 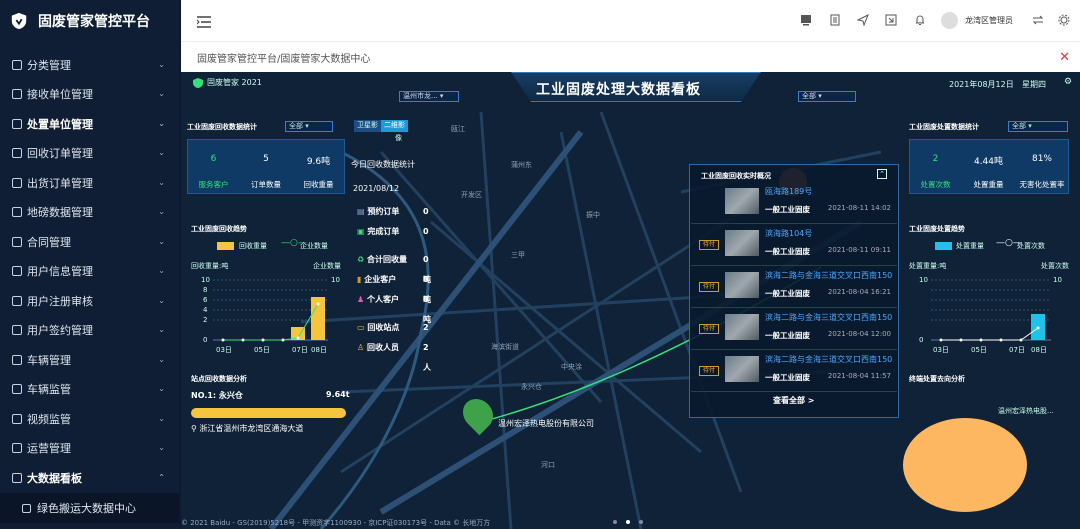 What do you see at coordinates (965, 465) in the screenshot?
I see `flow-pie` at bounding box center [965, 465].